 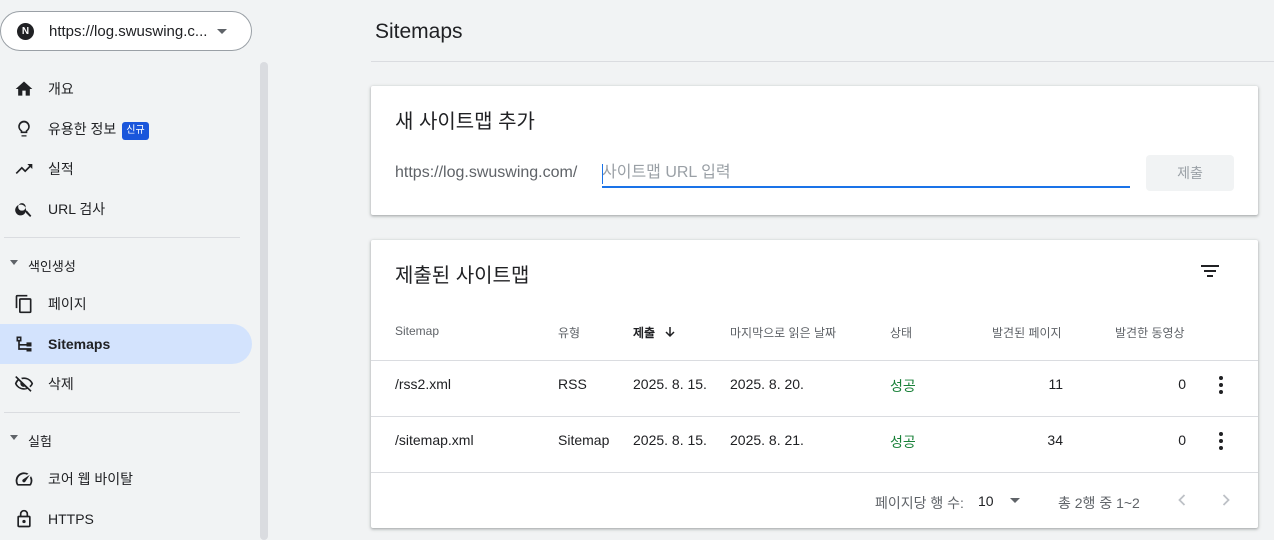 What do you see at coordinates (126, 384) in the screenshot?
I see `sidebar-item-removals: 삭제` at bounding box center [126, 384].